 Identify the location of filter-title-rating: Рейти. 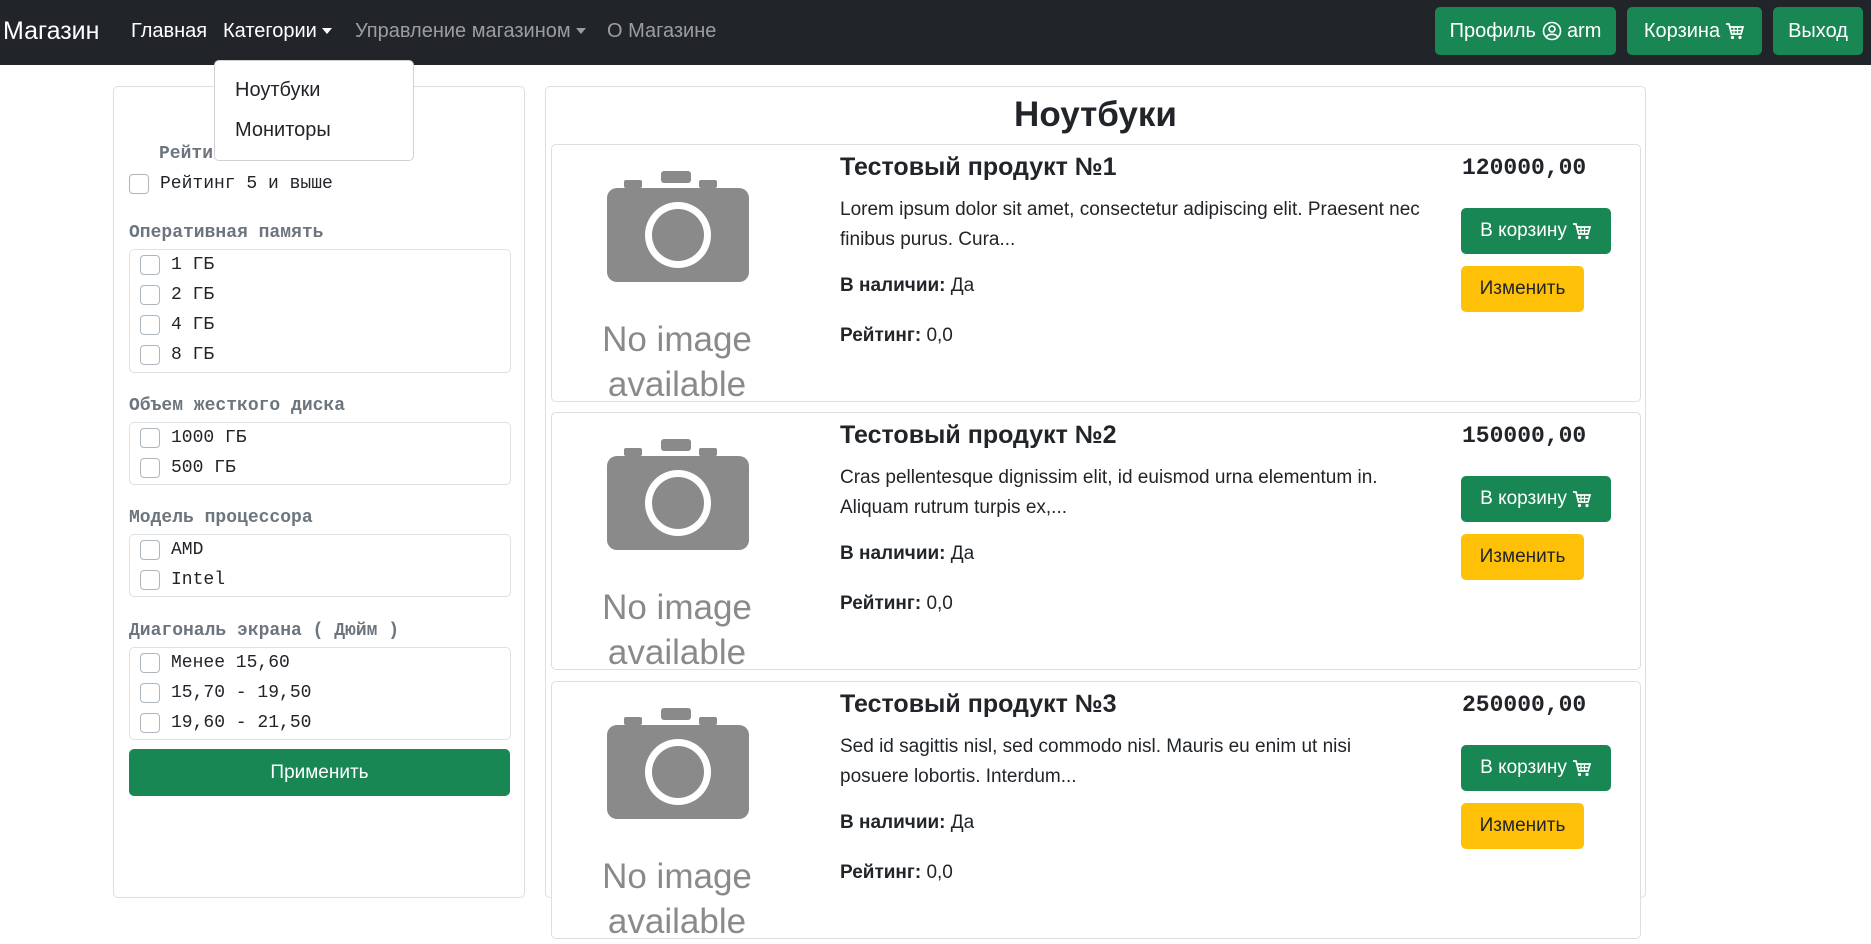
(186, 154).